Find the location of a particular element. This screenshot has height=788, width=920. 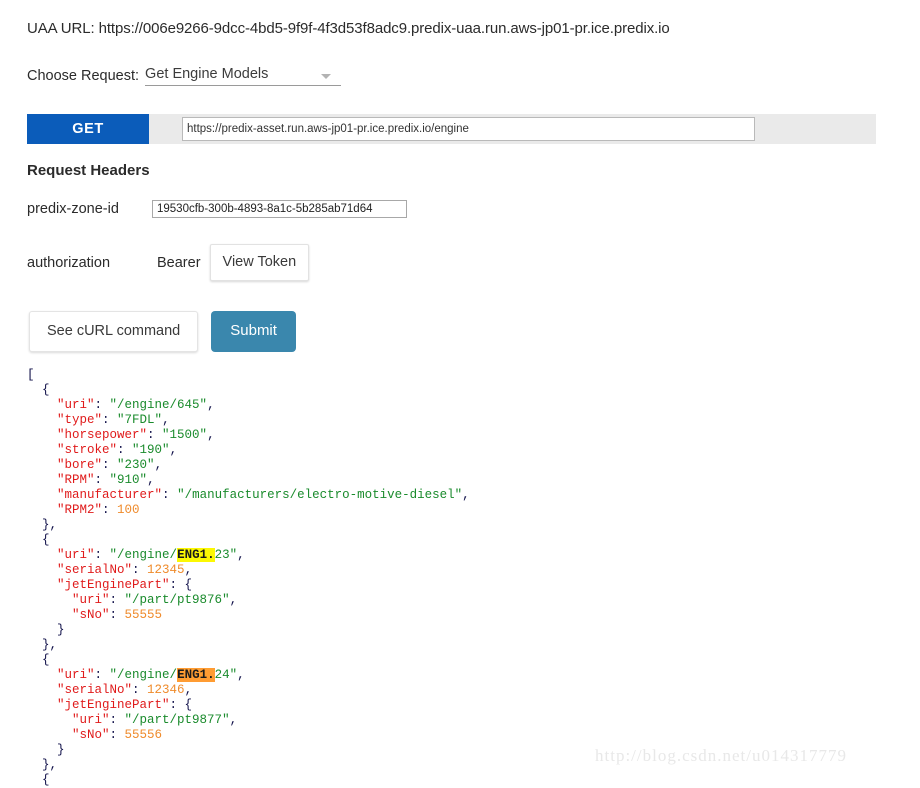

json-string-value: "230" is located at coordinates (136, 465).